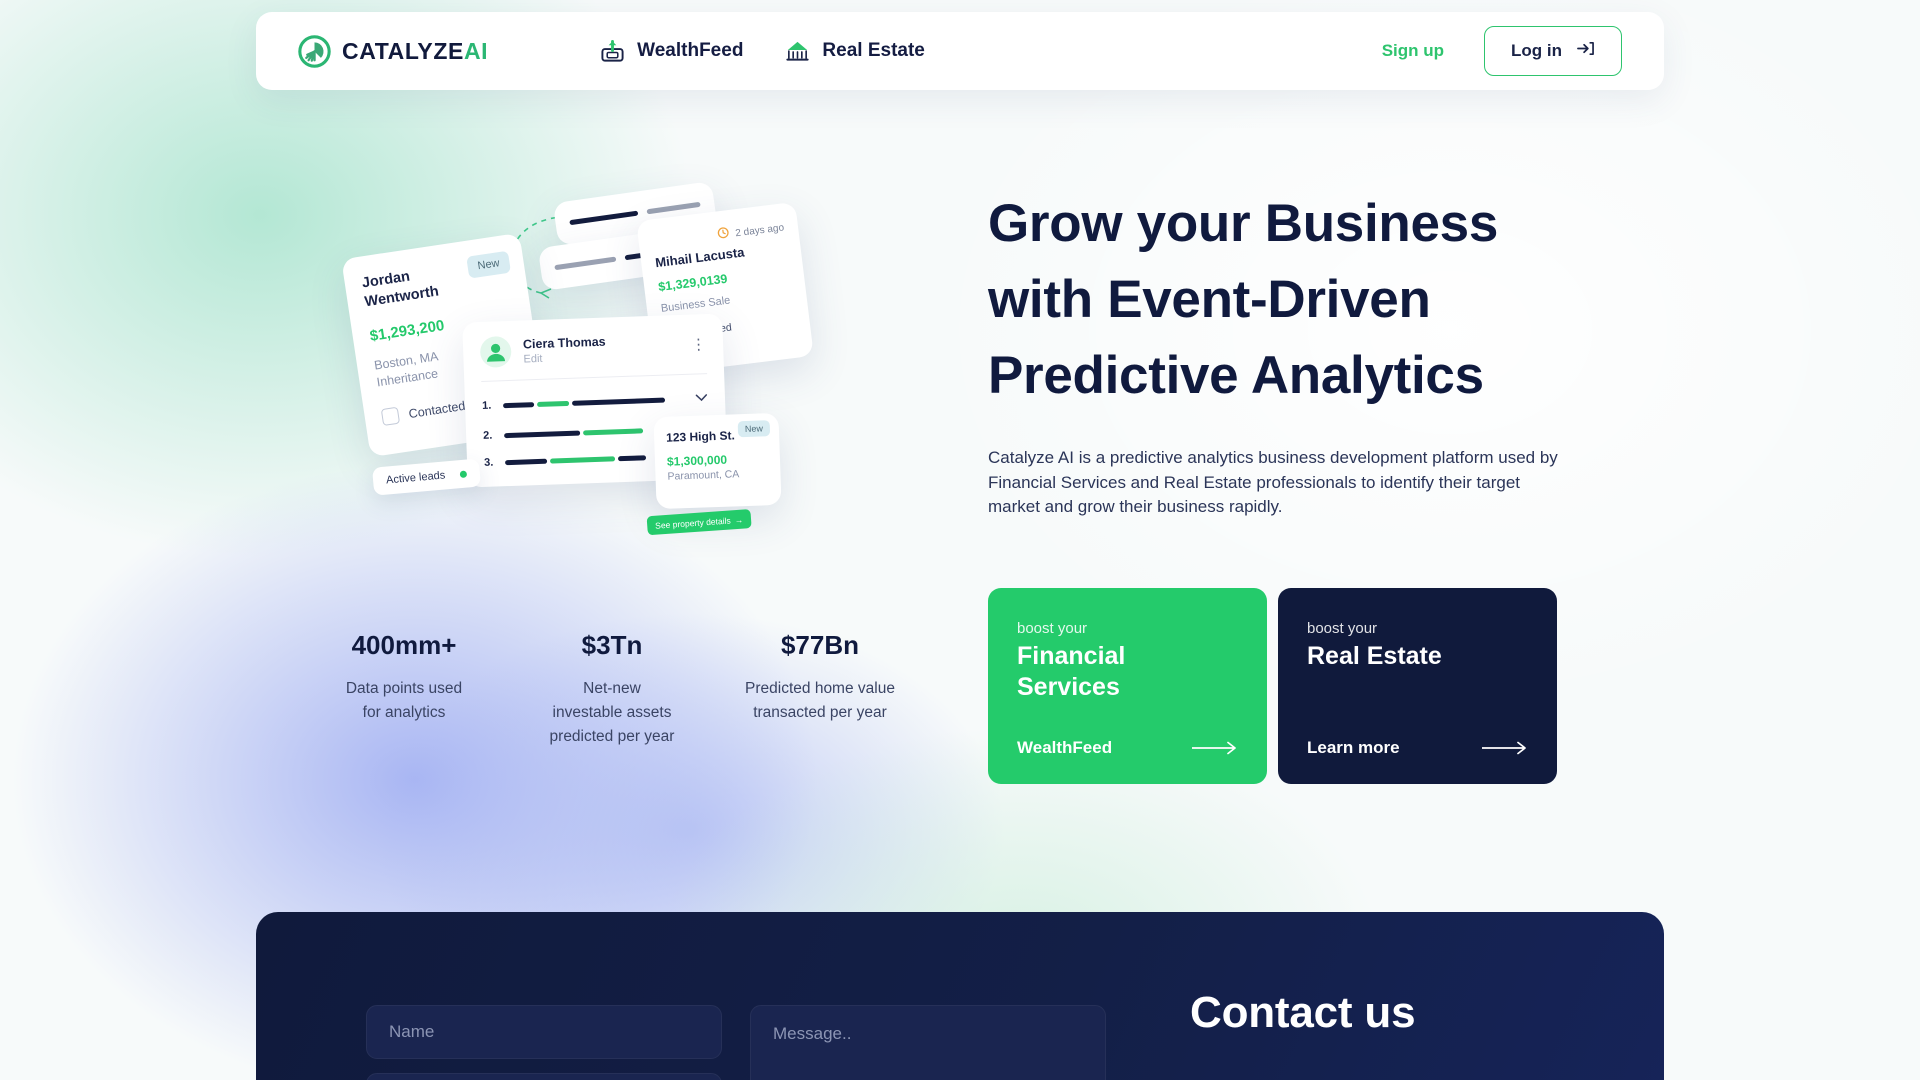 This screenshot has width=1920, height=1080. What do you see at coordinates (960, 996) in the screenshot?
I see `contact-section` at bounding box center [960, 996].